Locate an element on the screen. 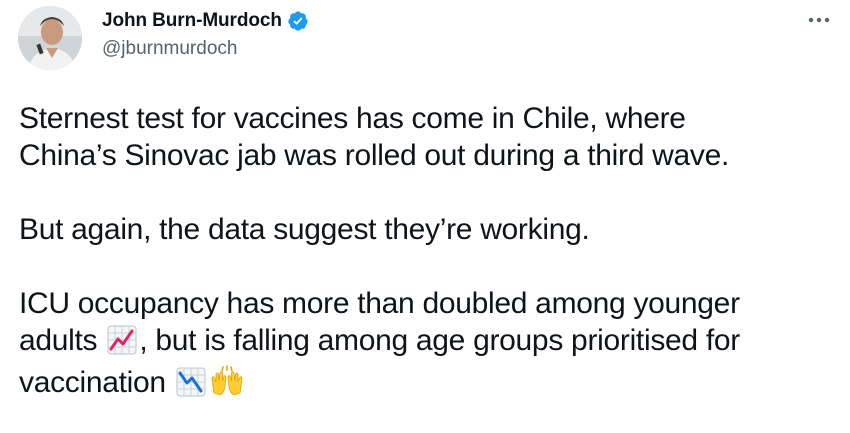 This screenshot has width=850, height=433. more-options-icon is located at coordinates (819, 20).